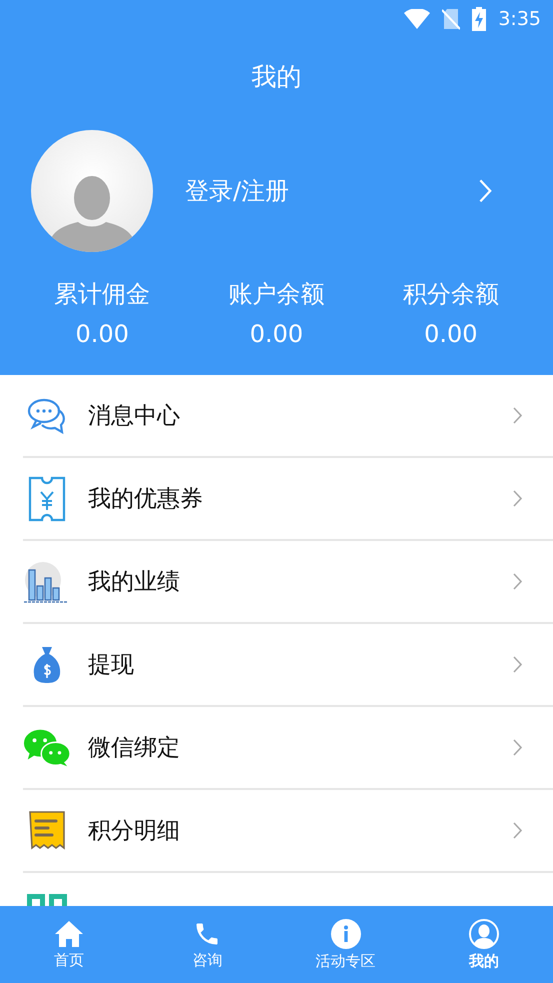  What do you see at coordinates (450, 294) in the screenshot?
I see `stat-label: 积分余额` at bounding box center [450, 294].